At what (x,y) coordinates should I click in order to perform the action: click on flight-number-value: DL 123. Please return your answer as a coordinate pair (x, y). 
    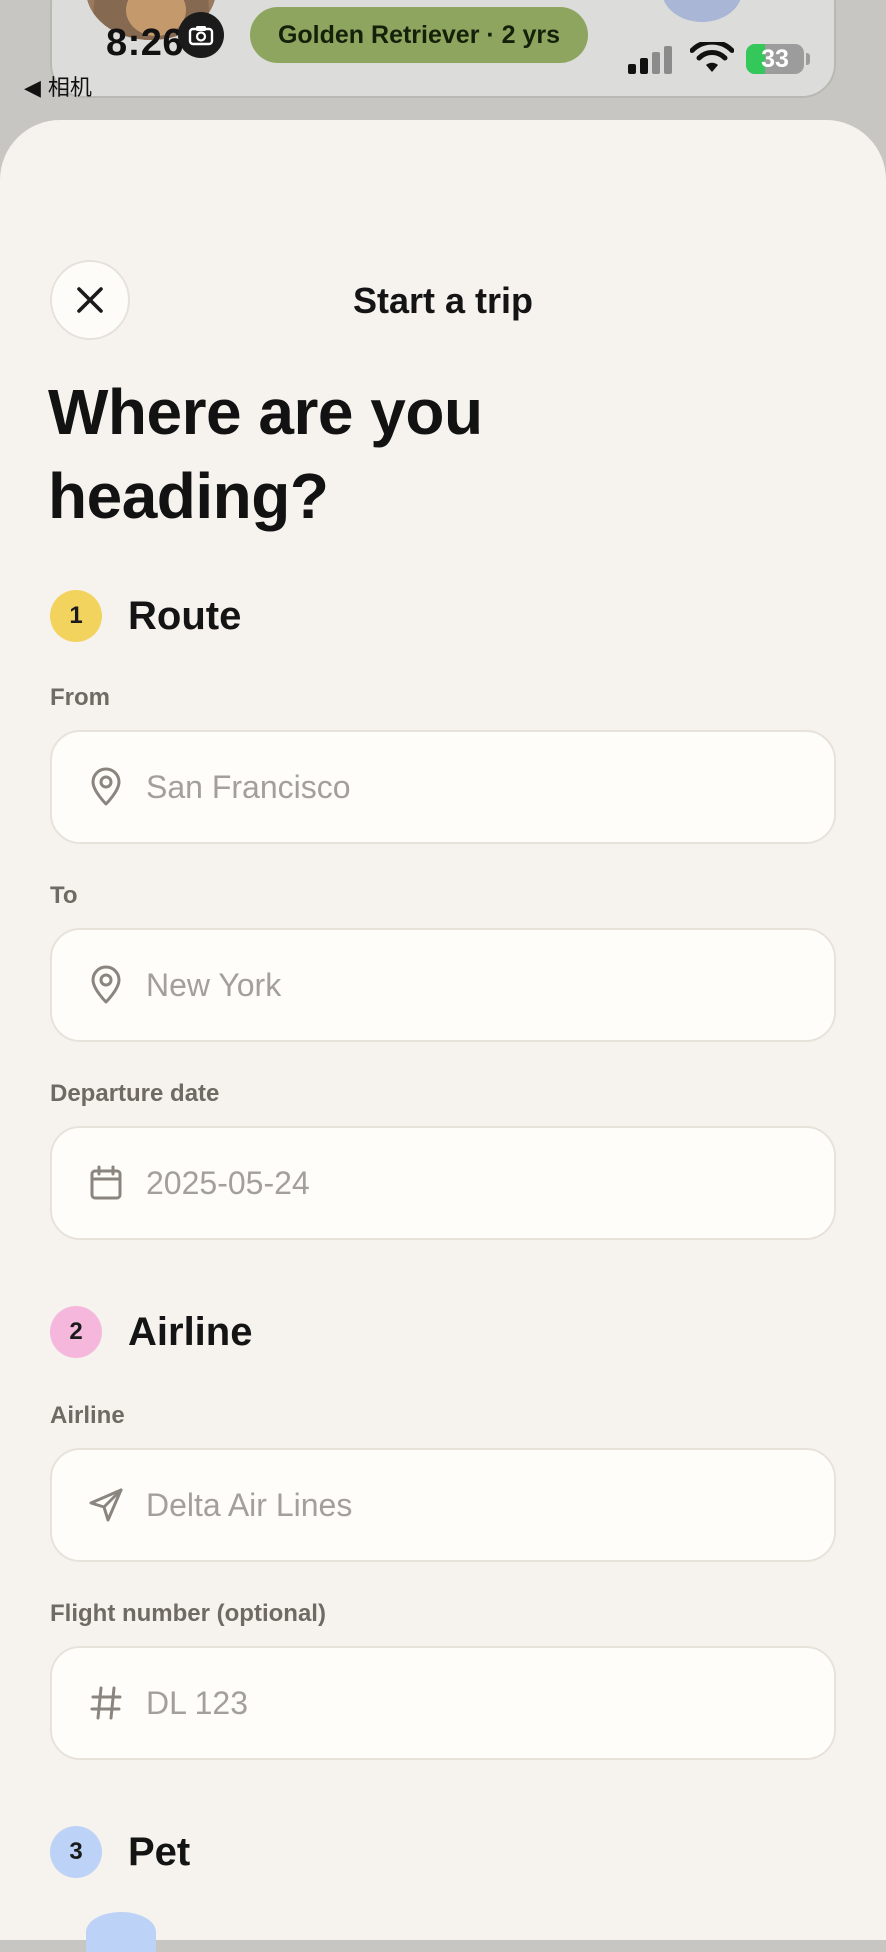
    Looking at the image, I should click on (197, 1702).